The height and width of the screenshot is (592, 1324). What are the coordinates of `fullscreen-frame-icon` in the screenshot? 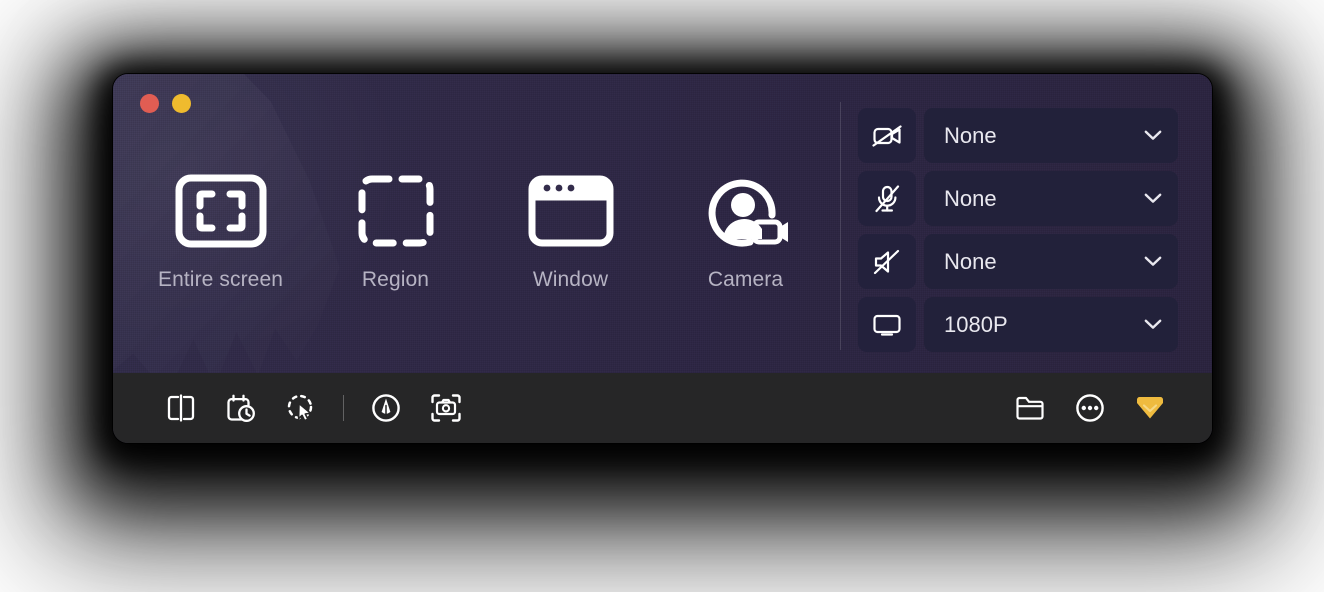 It's located at (221, 211).